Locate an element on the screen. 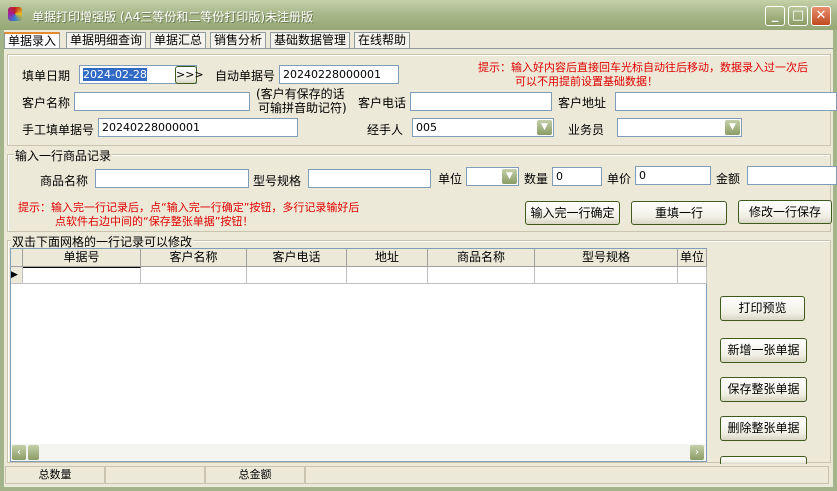 The height and width of the screenshot is (491, 837). salesman-label: 业务员 is located at coordinates (586, 130).